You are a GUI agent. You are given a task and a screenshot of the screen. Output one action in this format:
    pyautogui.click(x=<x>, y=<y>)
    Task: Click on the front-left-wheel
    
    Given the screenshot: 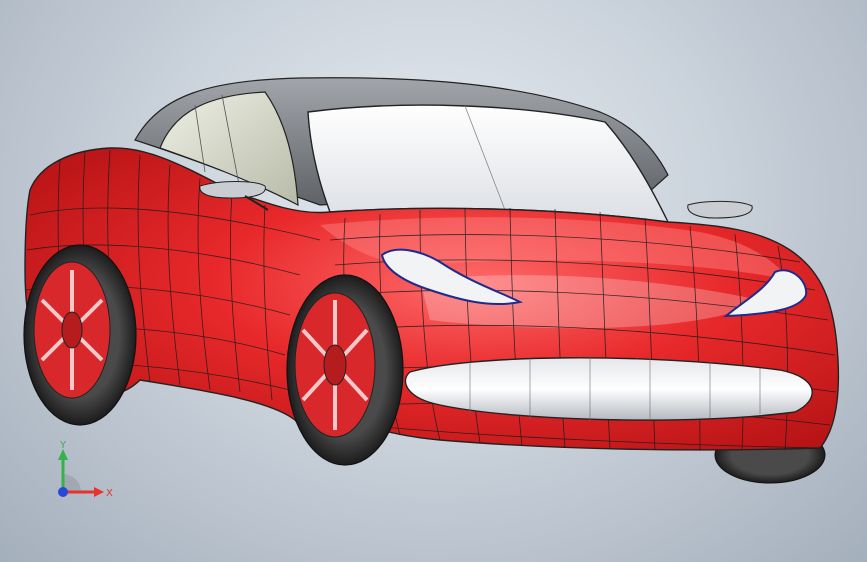 What is the action you would take?
    pyautogui.click(x=345, y=370)
    